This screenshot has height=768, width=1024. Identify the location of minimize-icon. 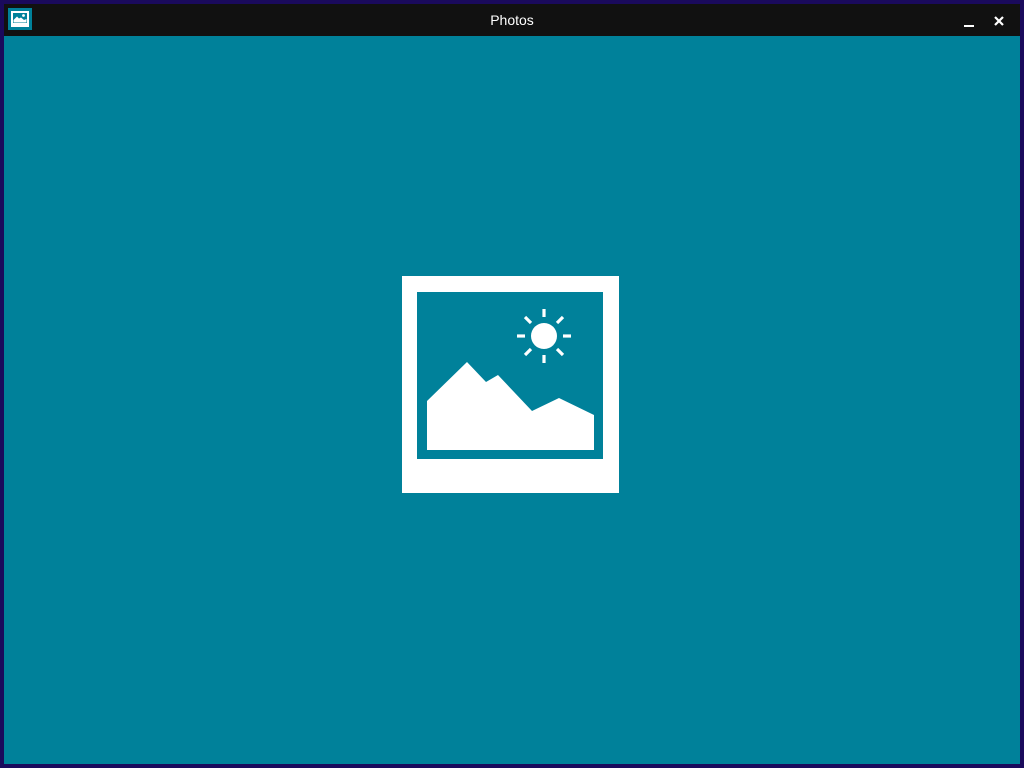
(969, 26).